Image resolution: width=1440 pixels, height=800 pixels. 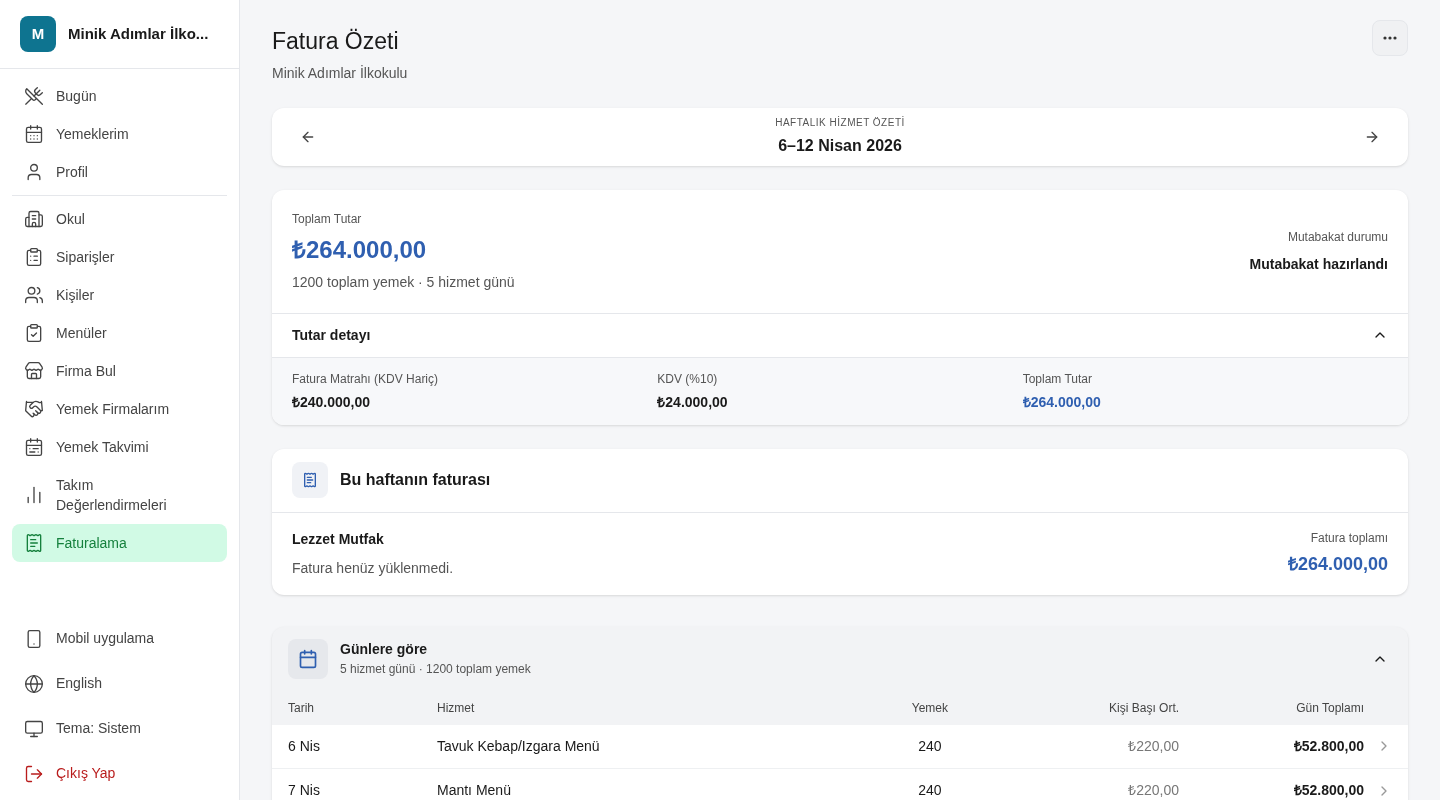 What do you see at coordinates (354, 784) in the screenshot?
I see `table-cell: 7 Nis` at bounding box center [354, 784].